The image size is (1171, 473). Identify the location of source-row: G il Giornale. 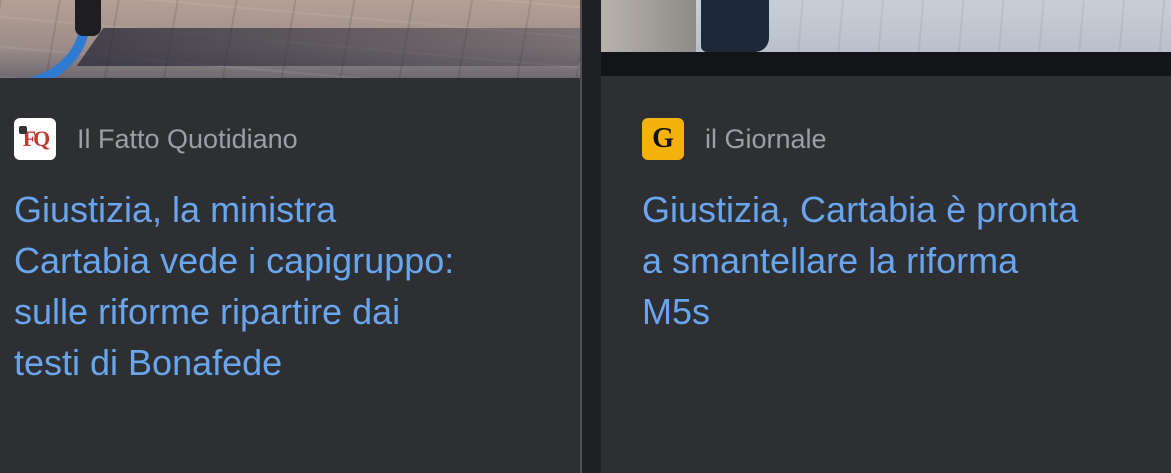
(734, 139).